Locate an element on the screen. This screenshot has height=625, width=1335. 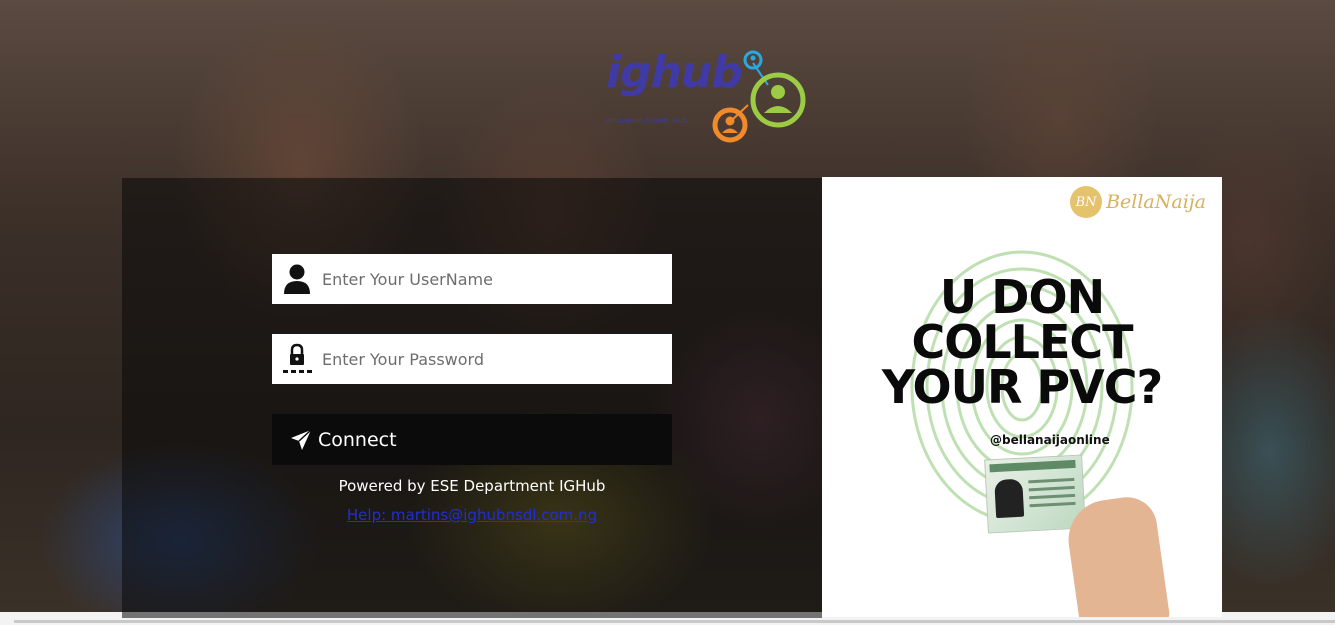
connect-label: Connect is located at coordinates (357, 439).